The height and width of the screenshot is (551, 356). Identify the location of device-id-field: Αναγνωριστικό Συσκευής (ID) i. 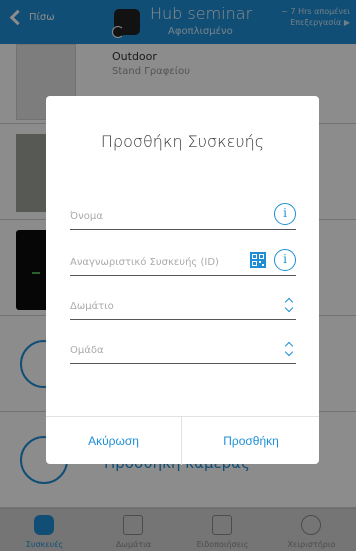
(183, 261).